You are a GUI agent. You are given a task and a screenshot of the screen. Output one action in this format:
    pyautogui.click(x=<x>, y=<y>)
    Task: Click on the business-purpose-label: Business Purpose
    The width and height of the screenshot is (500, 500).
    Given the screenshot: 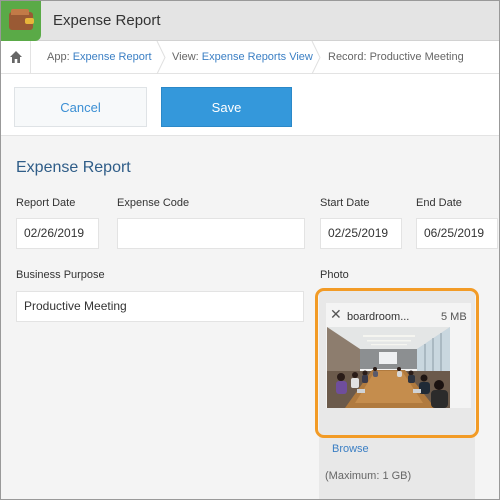 What is the action you would take?
    pyautogui.click(x=60, y=275)
    